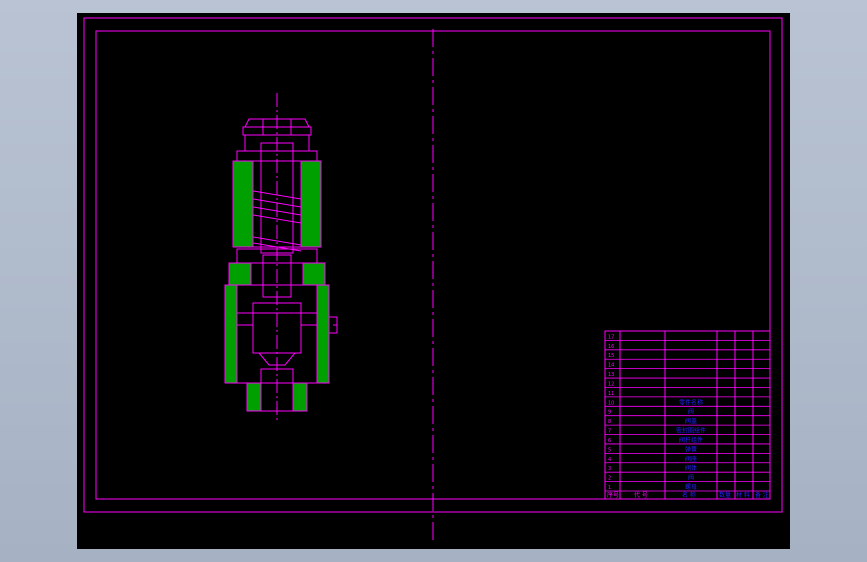 The height and width of the screenshot is (562, 867). What do you see at coordinates (611, 375) in the screenshot?
I see `bom-row-number: 13` at bounding box center [611, 375].